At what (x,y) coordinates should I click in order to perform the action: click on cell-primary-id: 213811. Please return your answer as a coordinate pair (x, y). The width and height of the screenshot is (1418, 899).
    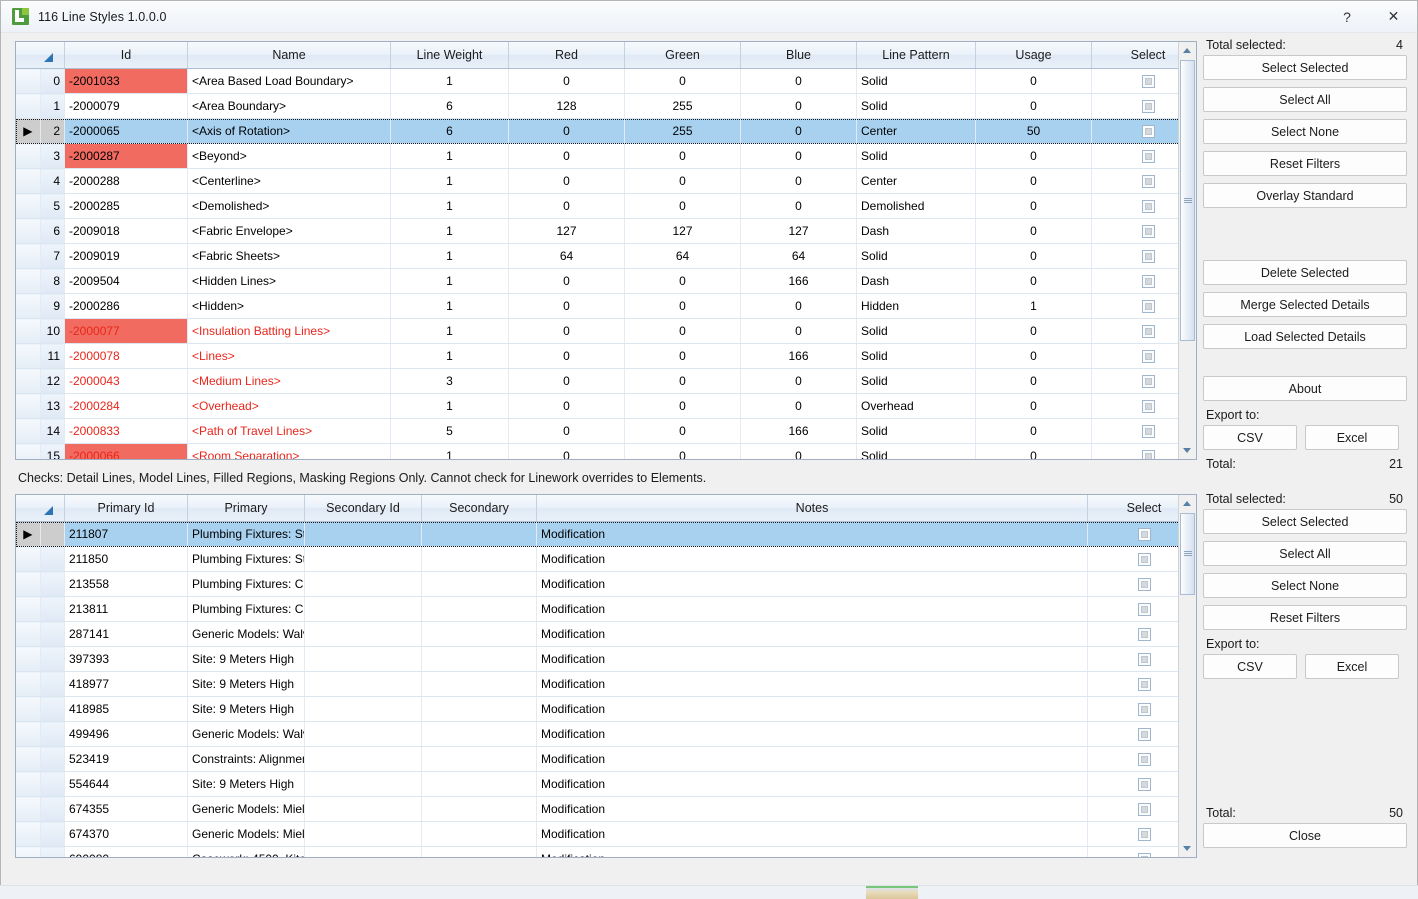
    Looking at the image, I should click on (126, 609).